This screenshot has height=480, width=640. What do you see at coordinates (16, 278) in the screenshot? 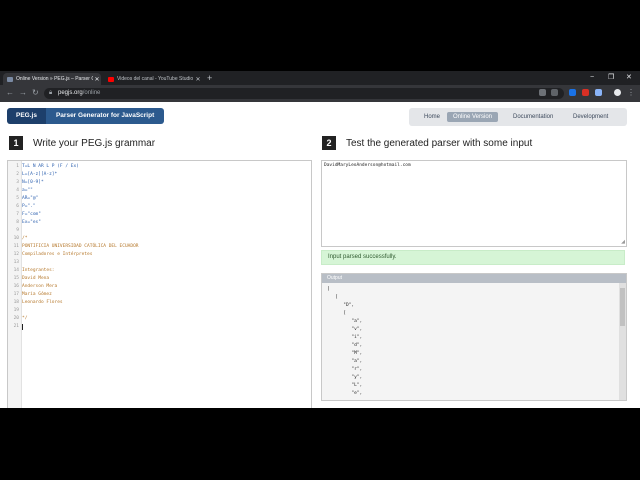
I see `line-number: 15` at bounding box center [16, 278].